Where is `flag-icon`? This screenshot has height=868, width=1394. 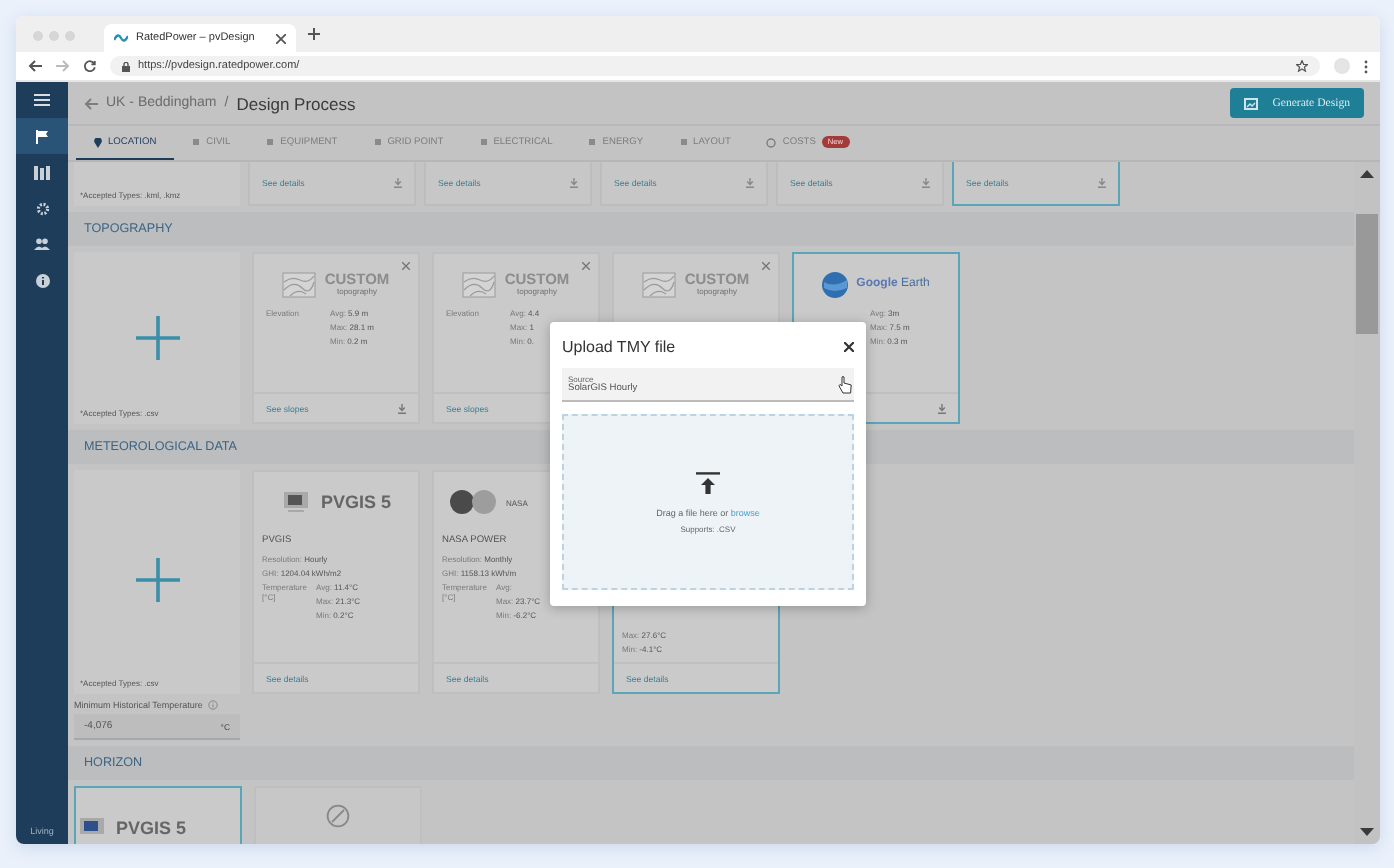
flag-icon is located at coordinates (42, 136).